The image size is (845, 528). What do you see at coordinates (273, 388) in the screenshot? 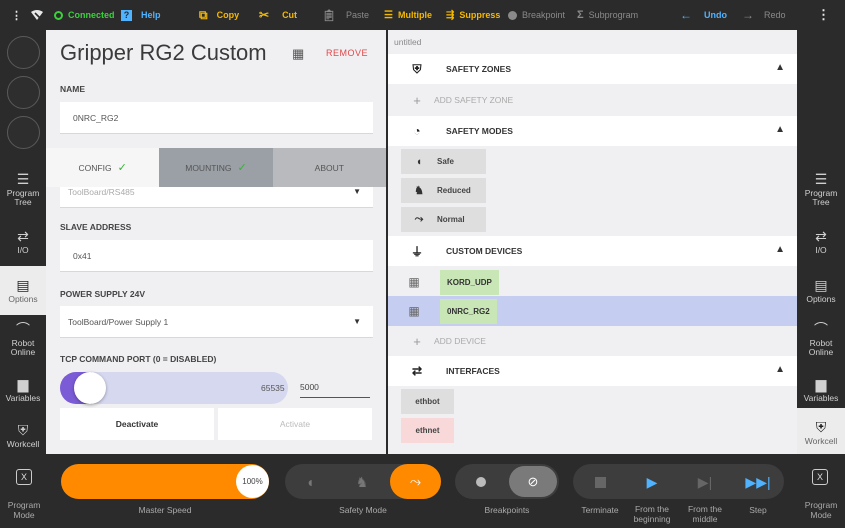
I see `slider-max-value: 65535` at bounding box center [273, 388].